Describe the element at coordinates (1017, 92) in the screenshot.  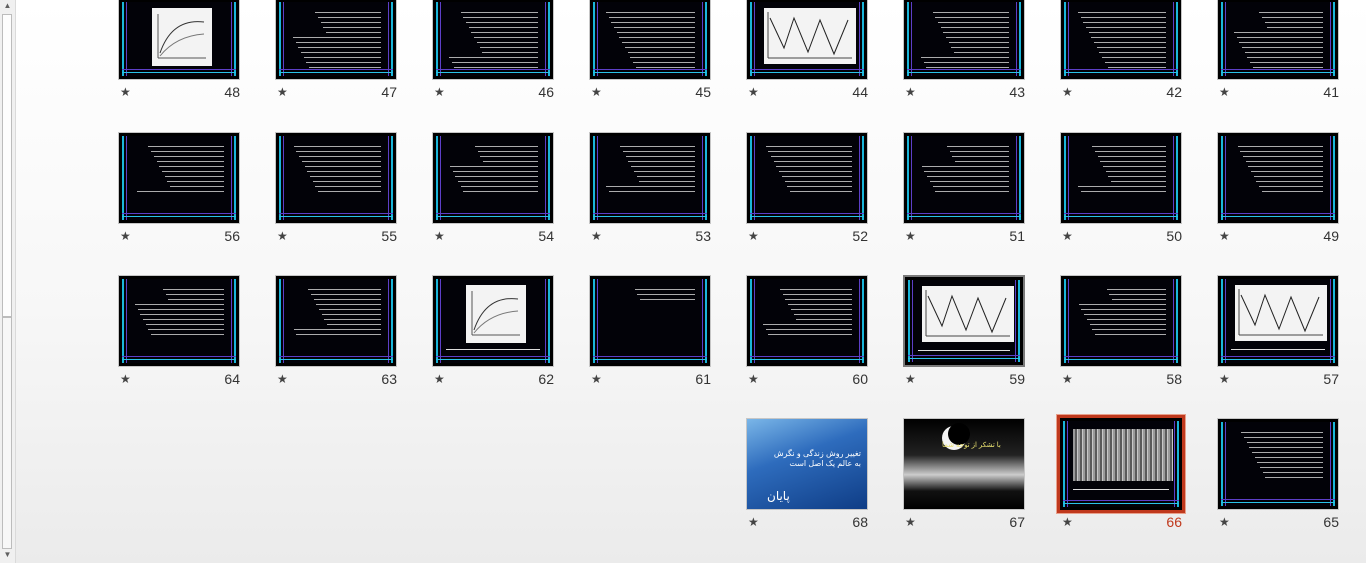
I see `slide-number: 43` at that location.